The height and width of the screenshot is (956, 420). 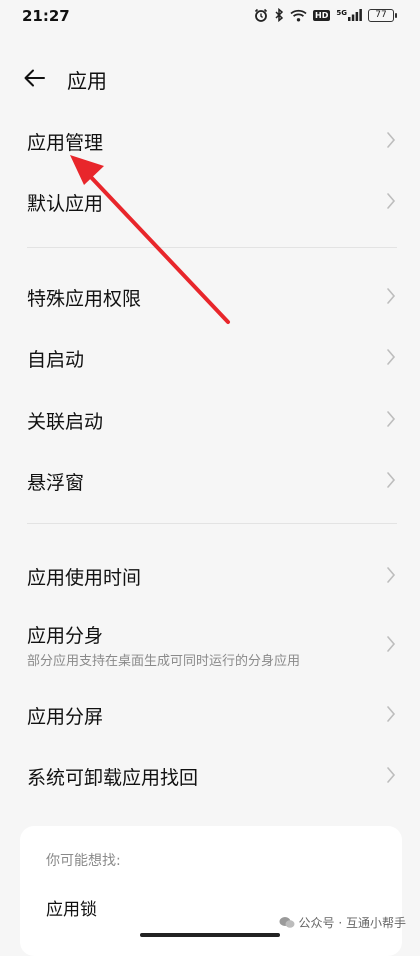 What do you see at coordinates (322, 15) in the screenshot?
I see `hd-badge: HD` at bounding box center [322, 15].